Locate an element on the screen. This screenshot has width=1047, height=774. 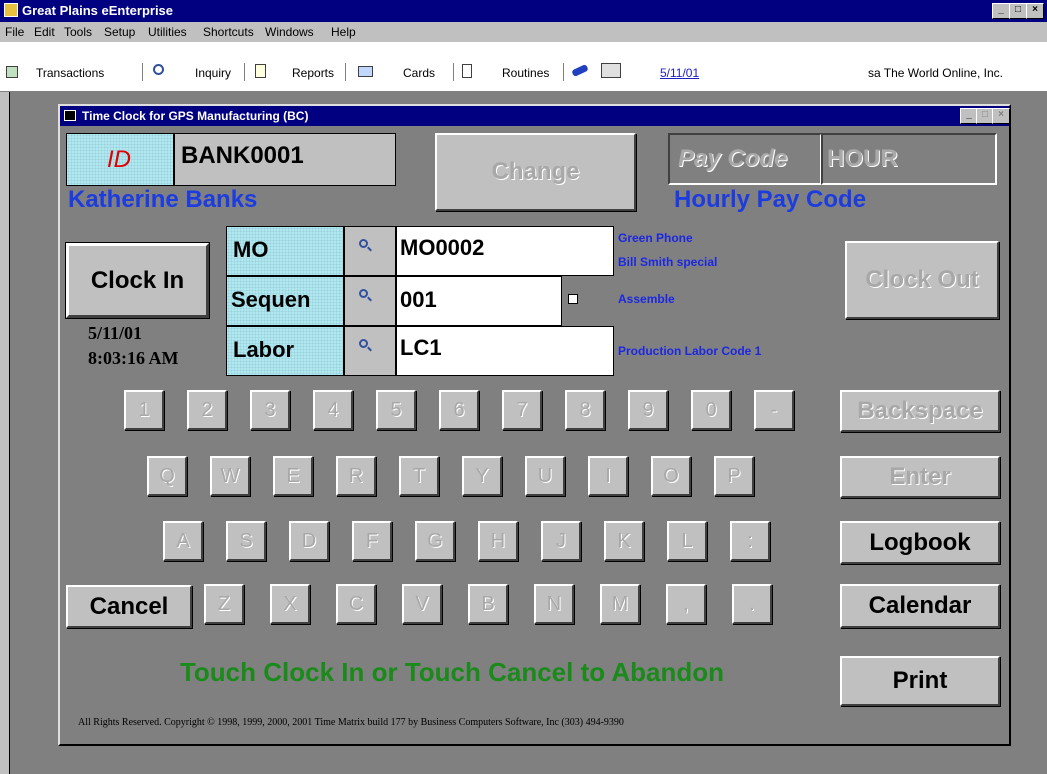
key-row4-8: . is located at coordinates (752, 604).